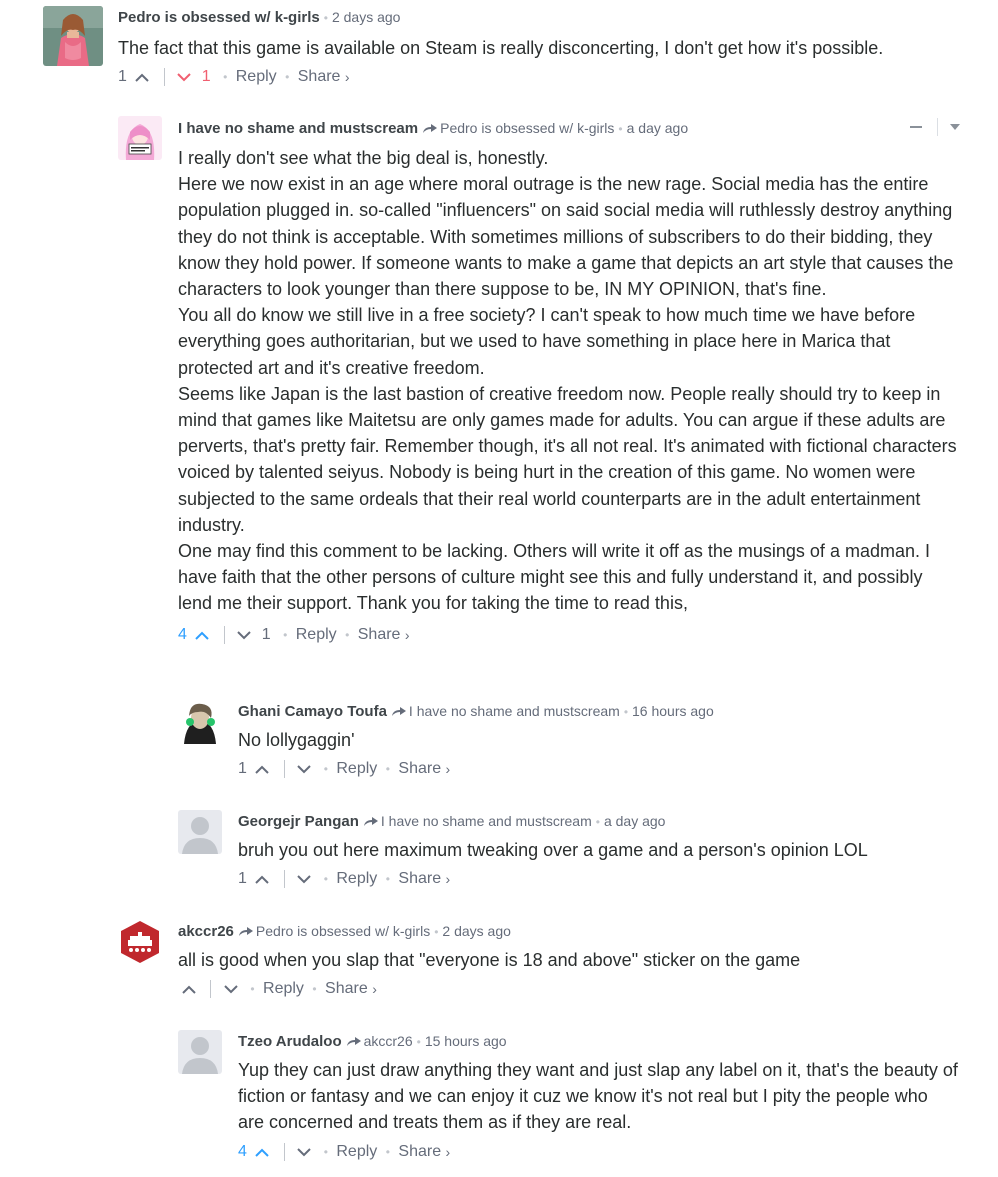 Image resolution: width=998 pixels, height=1177 pixels. Describe the element at coordinates (955, 127) in the screenshot. I see `caret-down-icon` at that location.